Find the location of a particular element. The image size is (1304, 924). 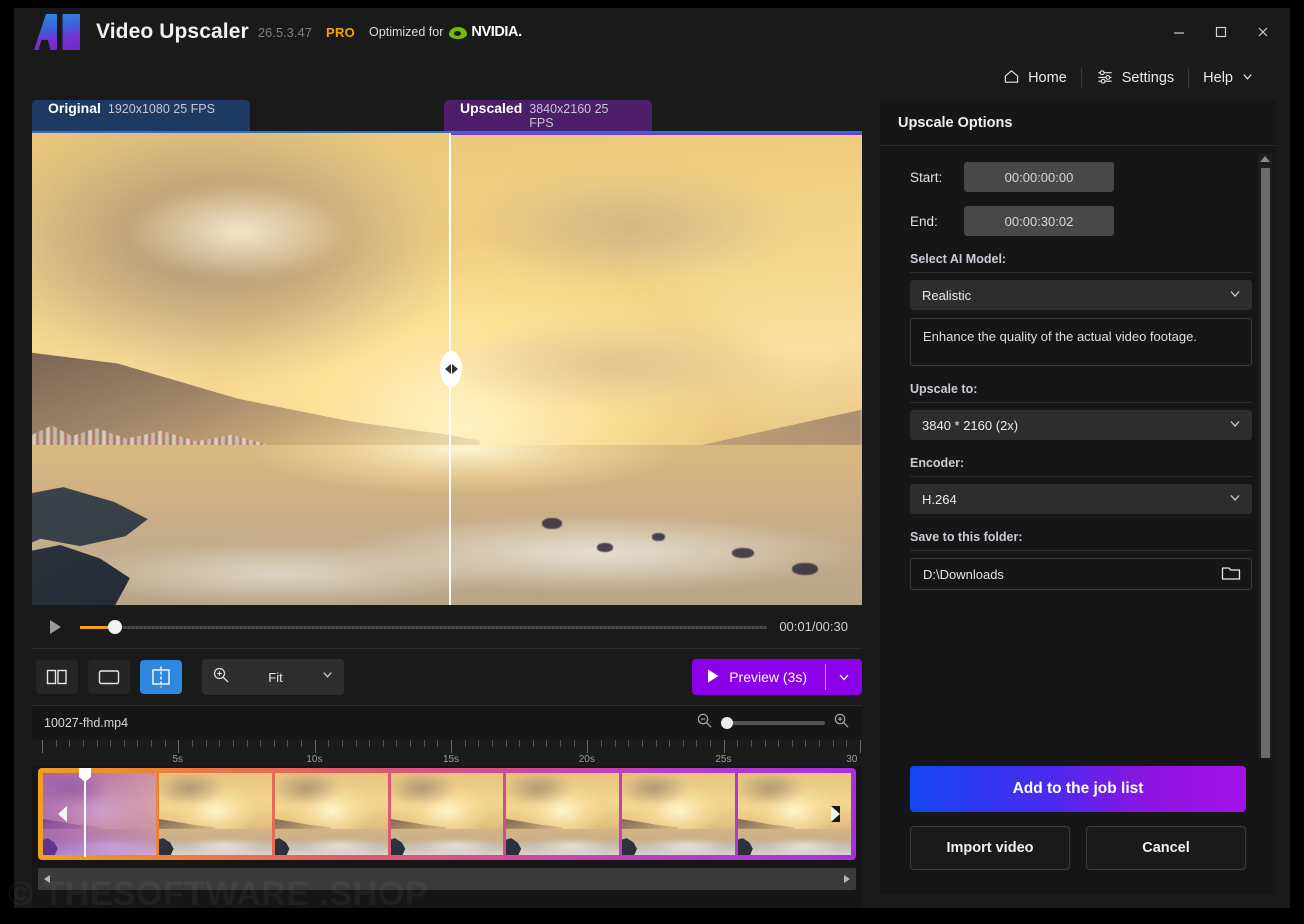

encoder-section-label: Encoder: is located at coordinates (1081, 466).